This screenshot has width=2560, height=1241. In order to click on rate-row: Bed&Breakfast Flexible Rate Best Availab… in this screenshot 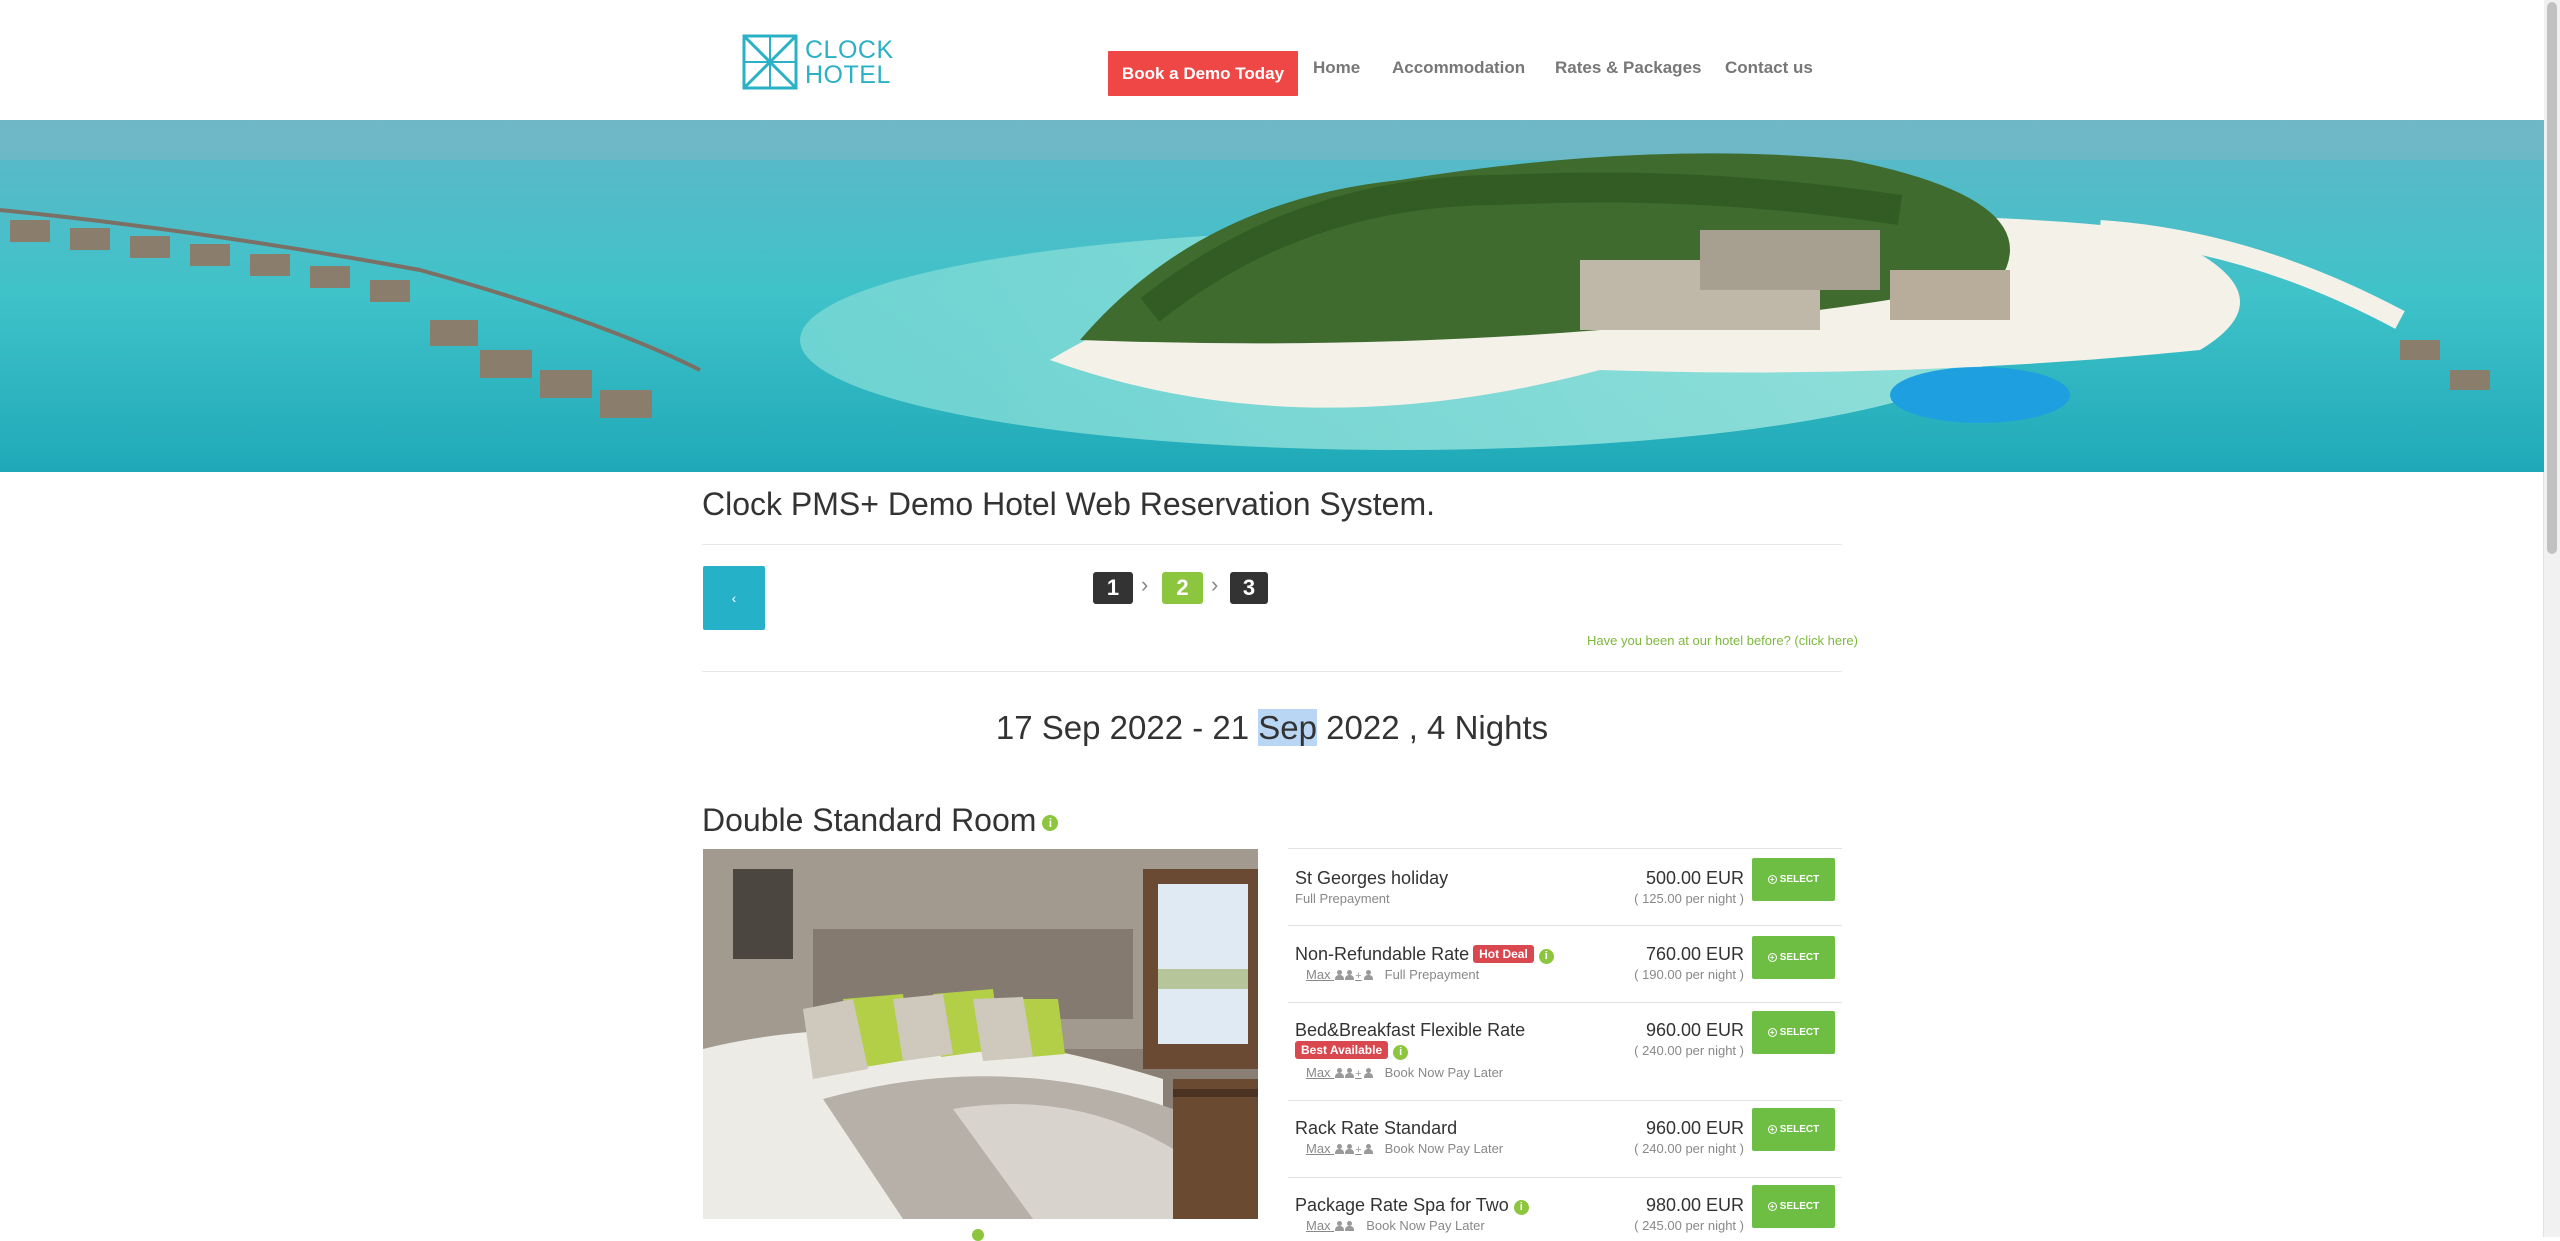, I will do `click(1565, 1051)`.